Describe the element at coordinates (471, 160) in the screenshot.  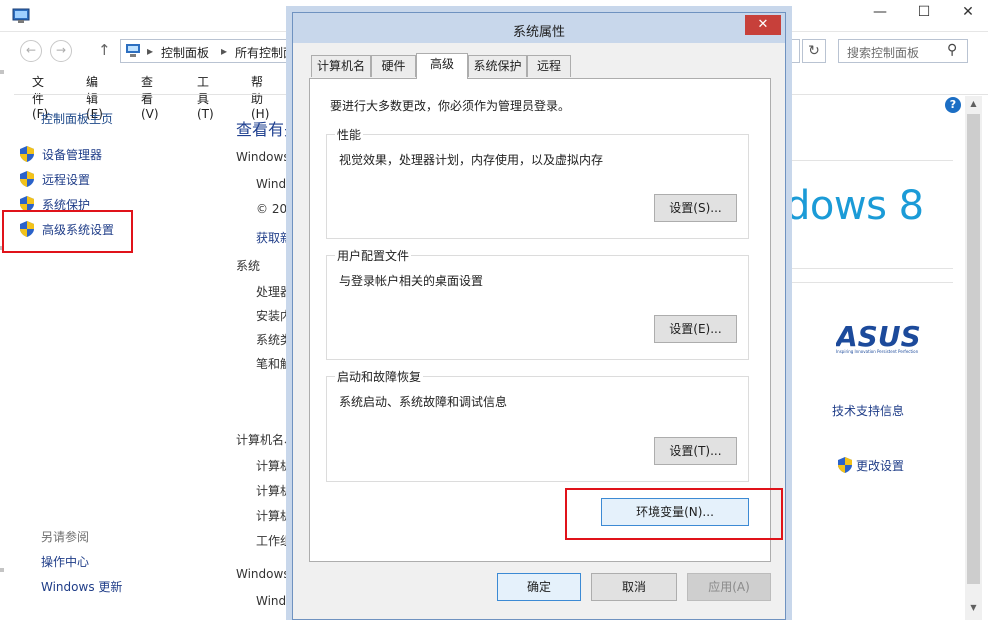
I see `group-description: 视觉效果，处理器计划，内存使用，以及虚拟内存` at that location.